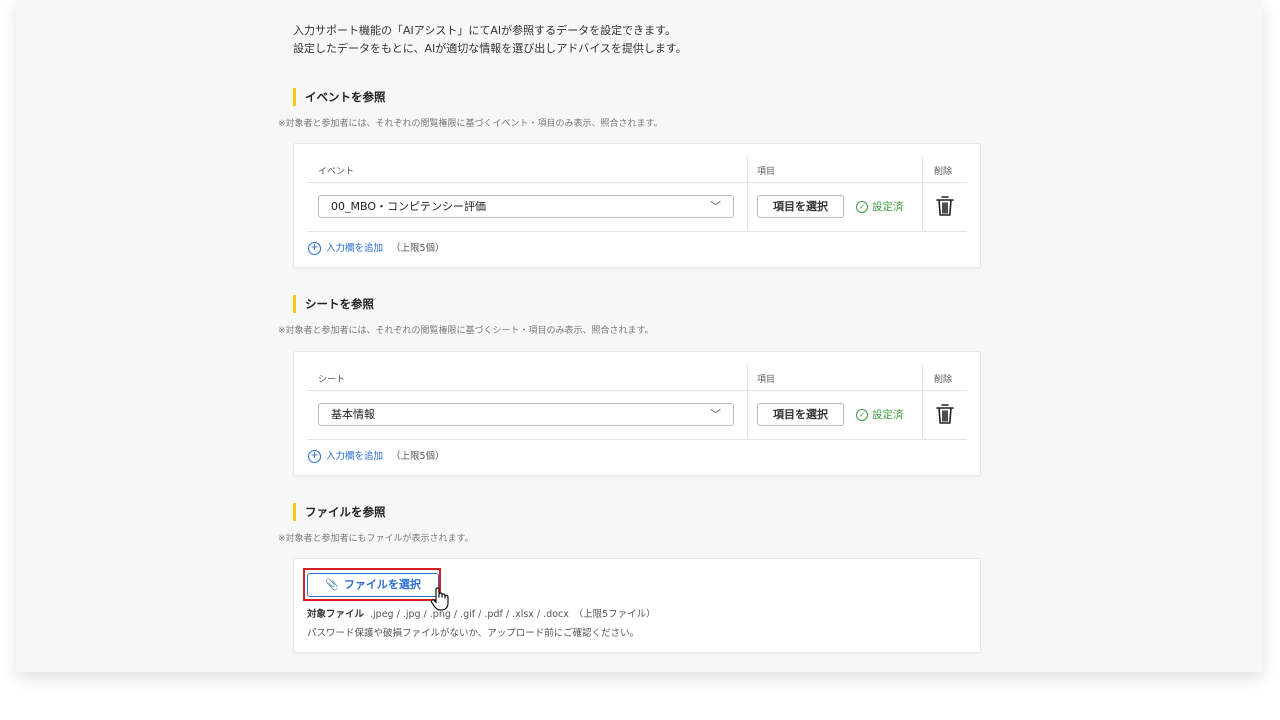  I want to click on file-warning: パスワード保護や破損ファイルがないか、アップロード前にご確認ください。, so click(473, 633).